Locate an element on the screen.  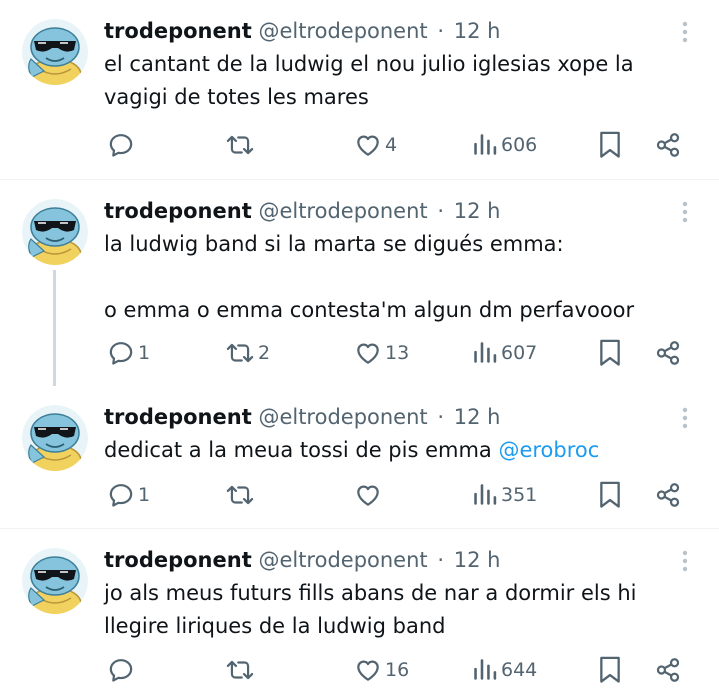
retweet-count: 2 is located at coordinates (264, 353).